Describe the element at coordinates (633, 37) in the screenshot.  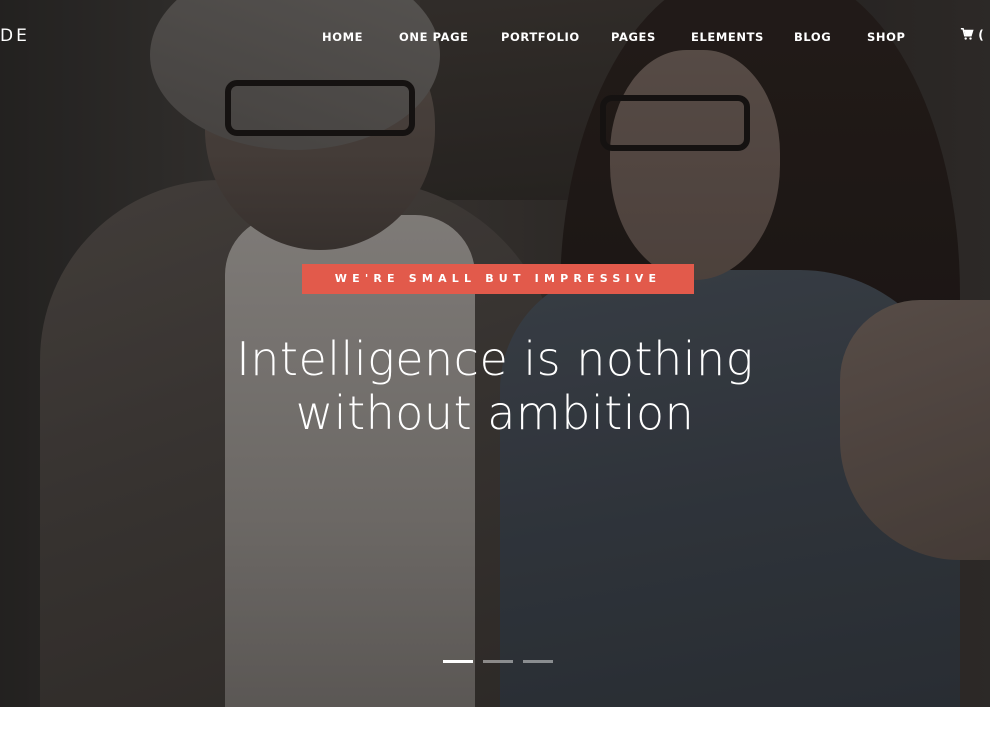
I see `nav-item-pages: PAGES` at that location.